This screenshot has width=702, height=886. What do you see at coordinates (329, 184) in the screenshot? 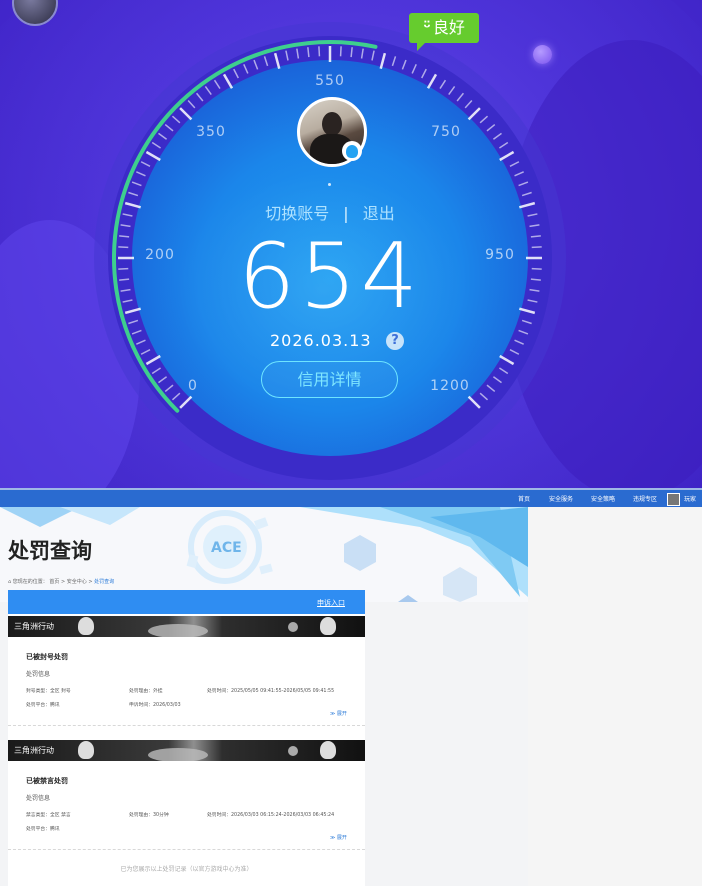
I see `nickname-dot` at bounding box center [329, 184].